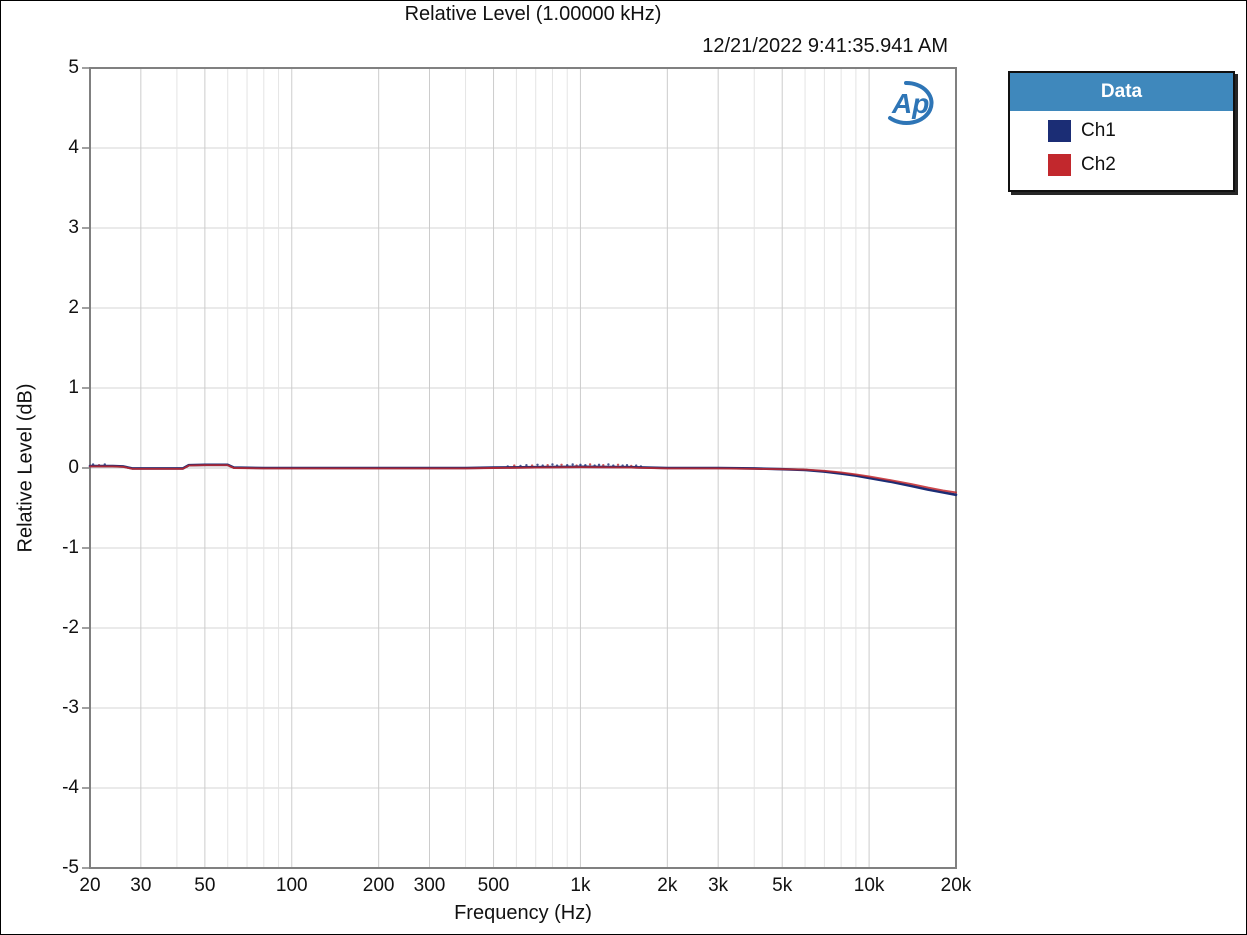  I want to click on legend-panel: Data Ch1 Ch2, so click(1121, 131).